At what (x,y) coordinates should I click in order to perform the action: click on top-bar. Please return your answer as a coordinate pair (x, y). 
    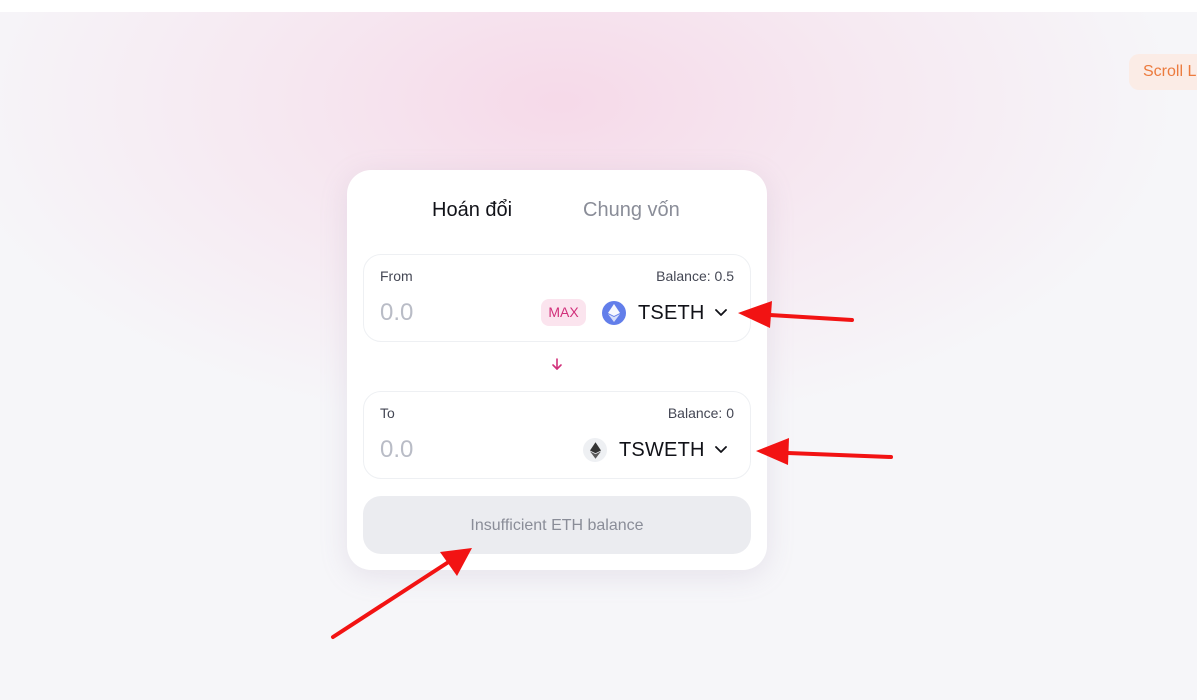
    Looking at the image, I should click on (598, 6).